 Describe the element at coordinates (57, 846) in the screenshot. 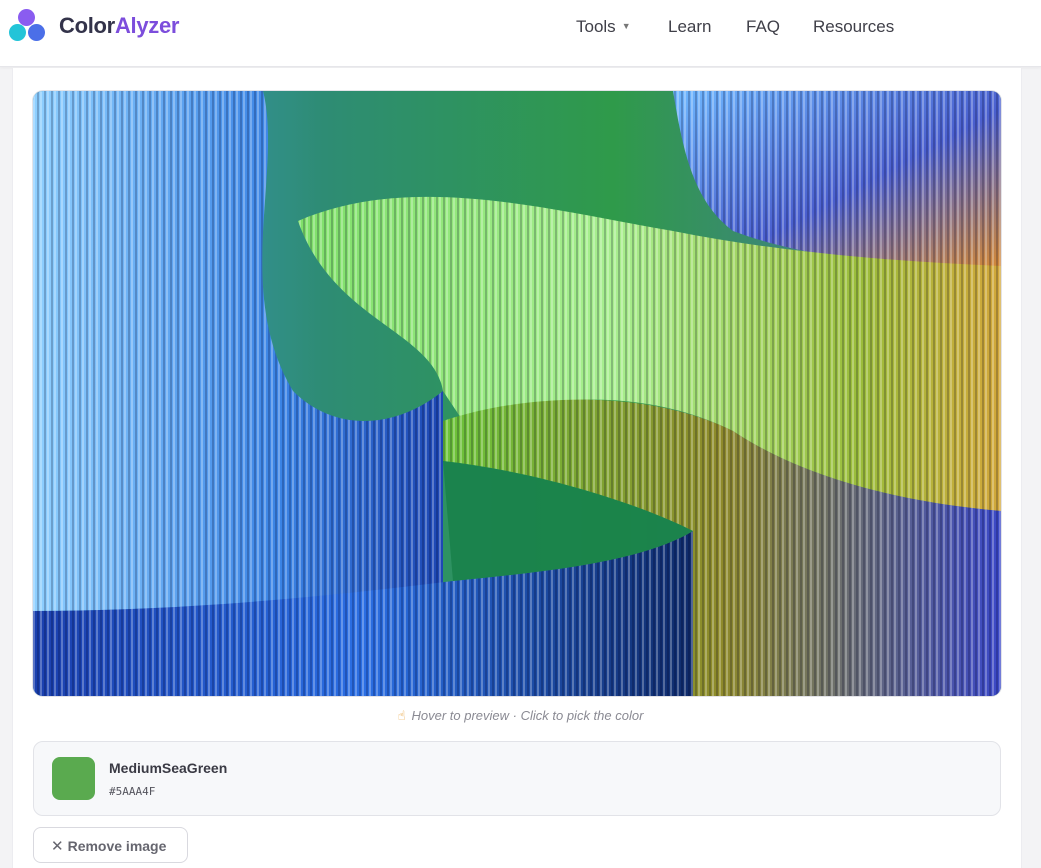

I see `close-icon: ✕` at that location.